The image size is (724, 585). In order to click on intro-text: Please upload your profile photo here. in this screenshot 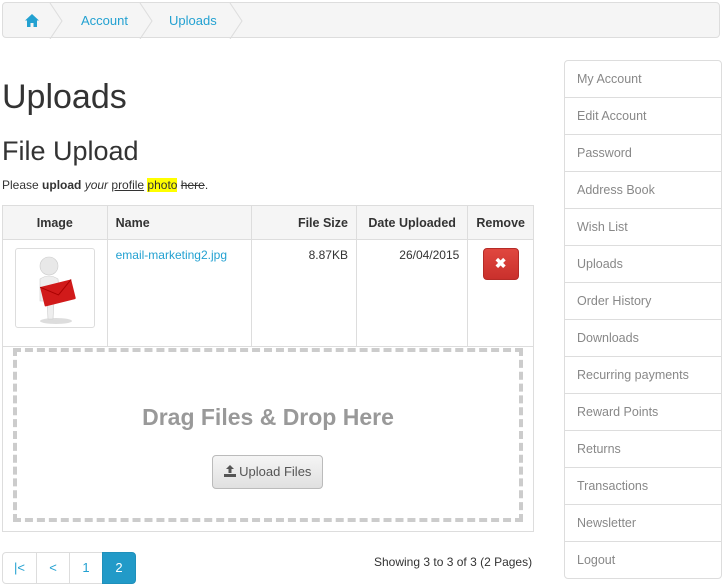, I will do `click(105, 185)`.